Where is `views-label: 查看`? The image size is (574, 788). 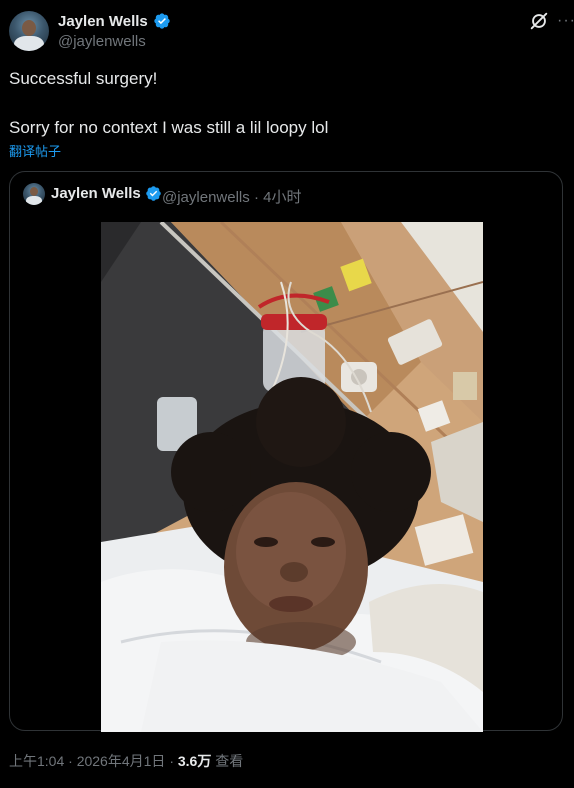 views-label: 查看 is located at coordinates (229, 761).